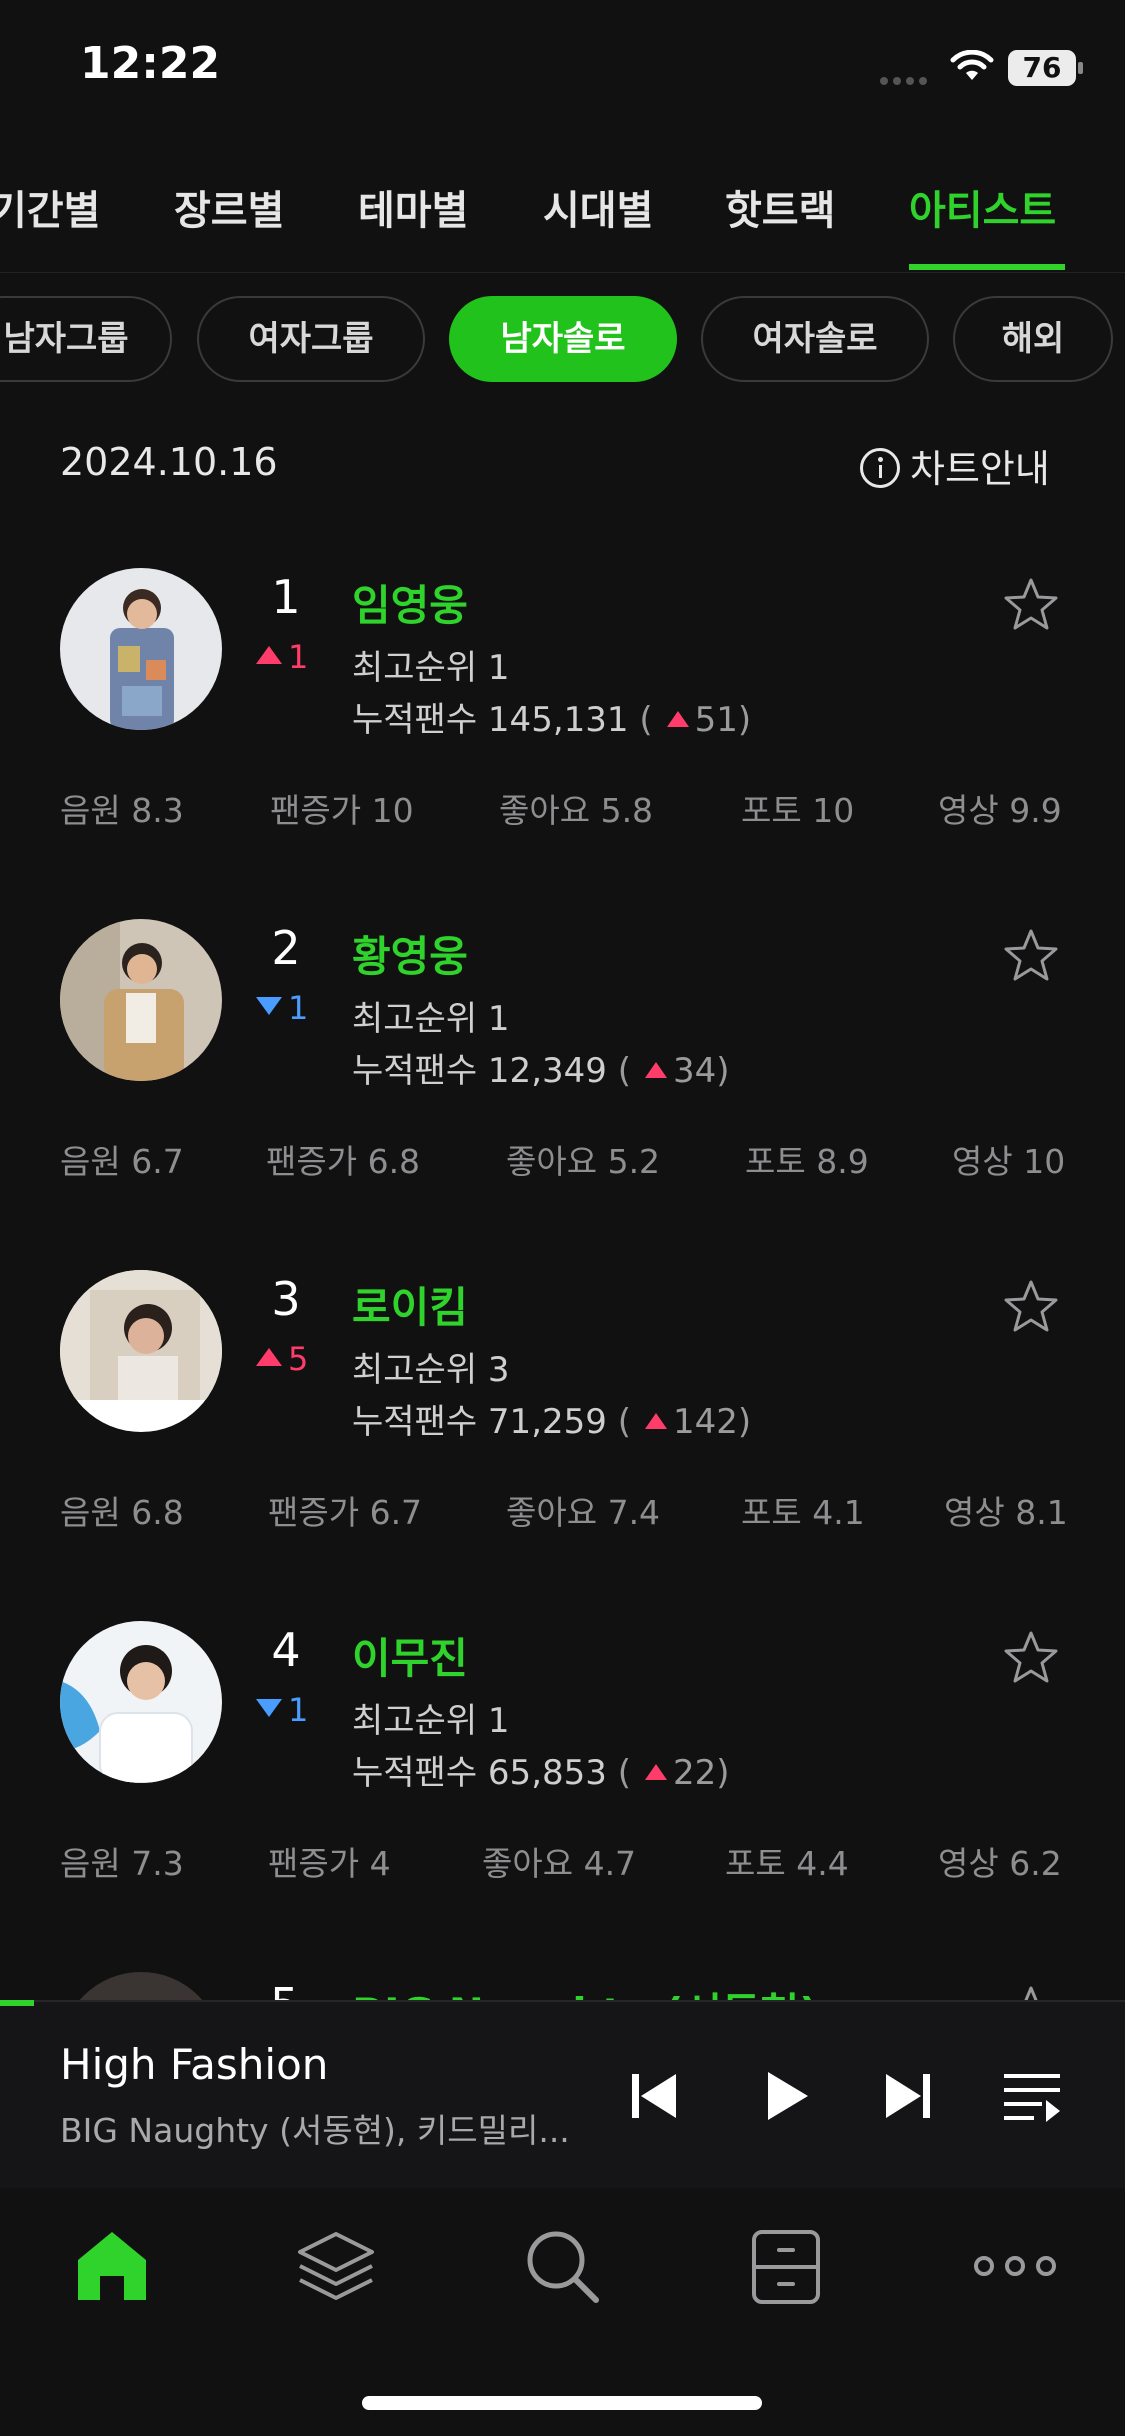 The height and width of the screenshot is (2436, 1125). I want to click on stat-photo: 포토 4.4, so click(787, 1863).